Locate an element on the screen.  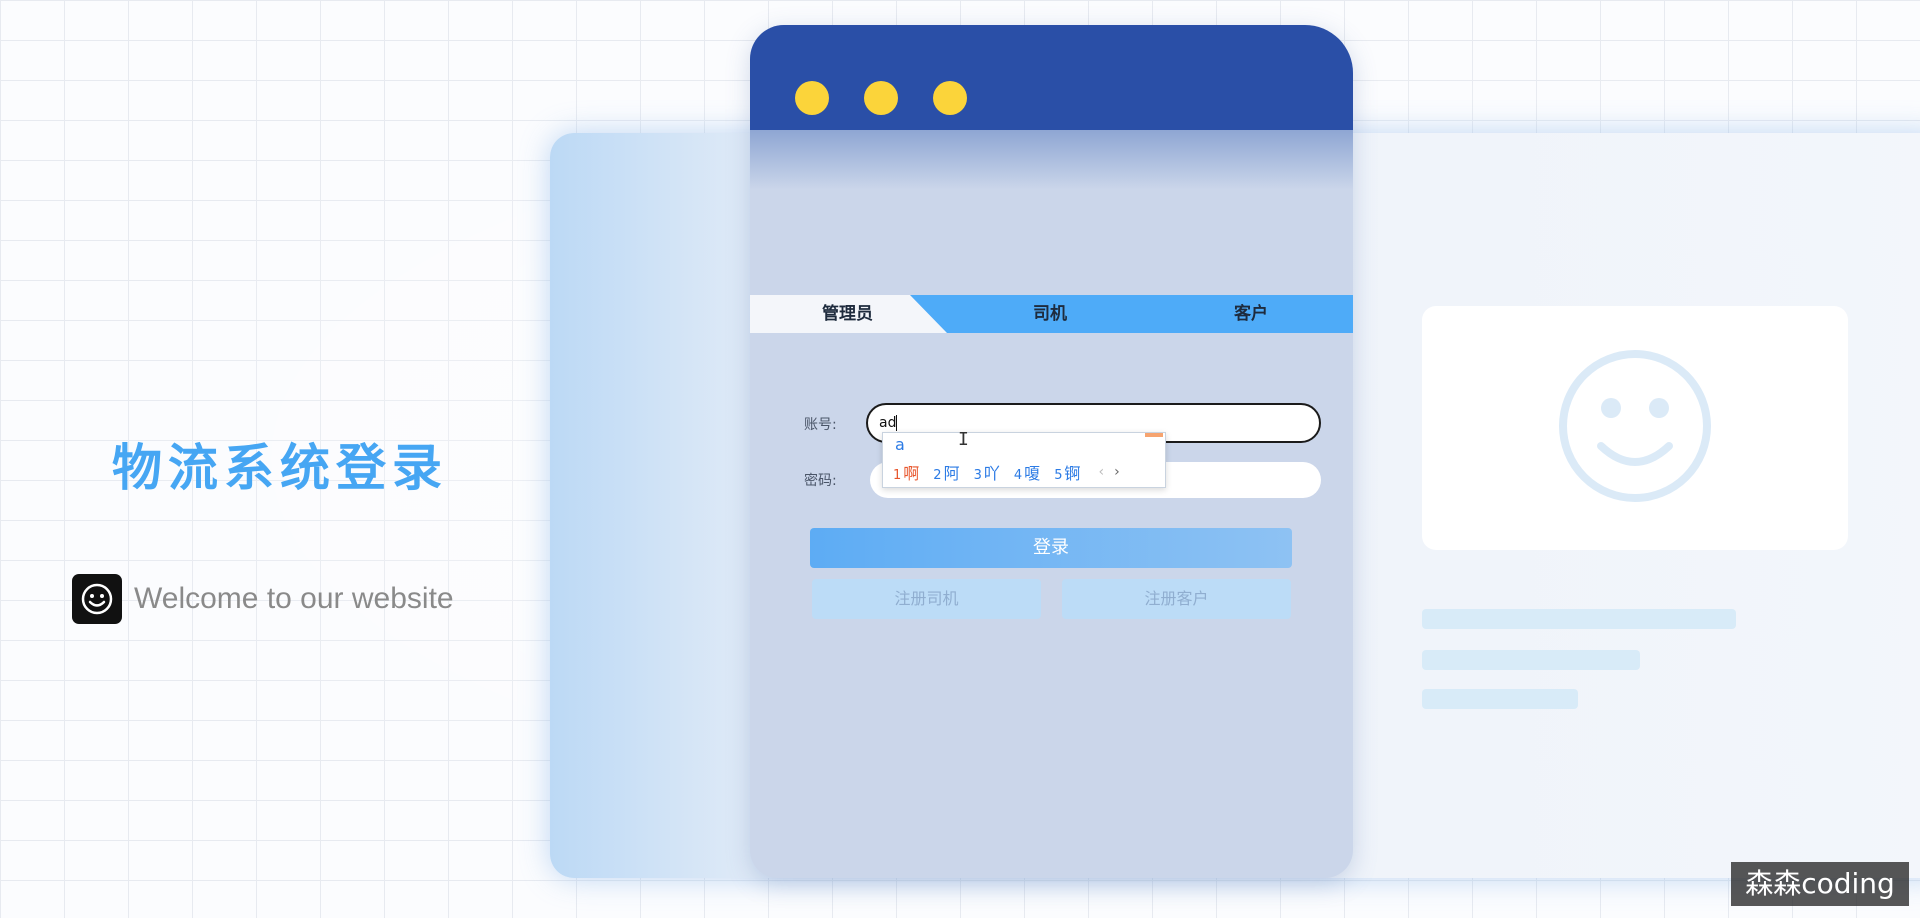
placeholder-card is located at coordinates (1635, 428).